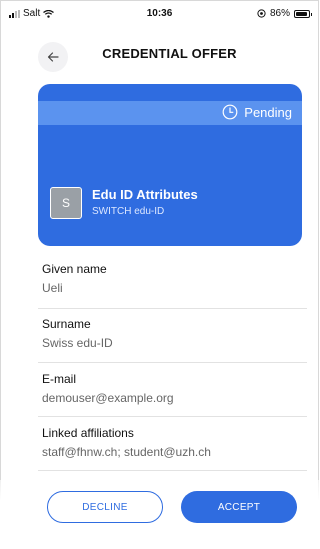  What do you see at coordinates (159, 14) in the screenshot?
I see `status-bar: Salt 10:36 86%` at bounding box center [159, 14].